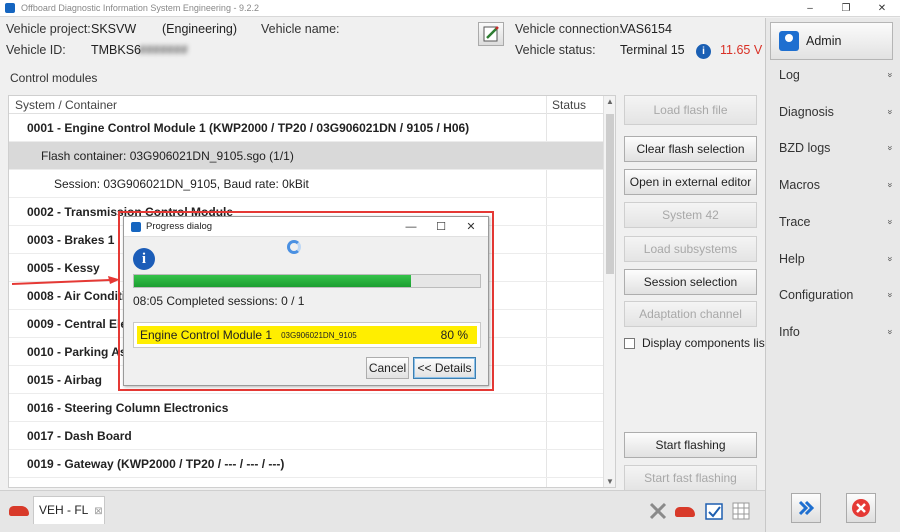 The image size is (900, 532). I want to click on column-header-system: System / Container, so click(66, 105).